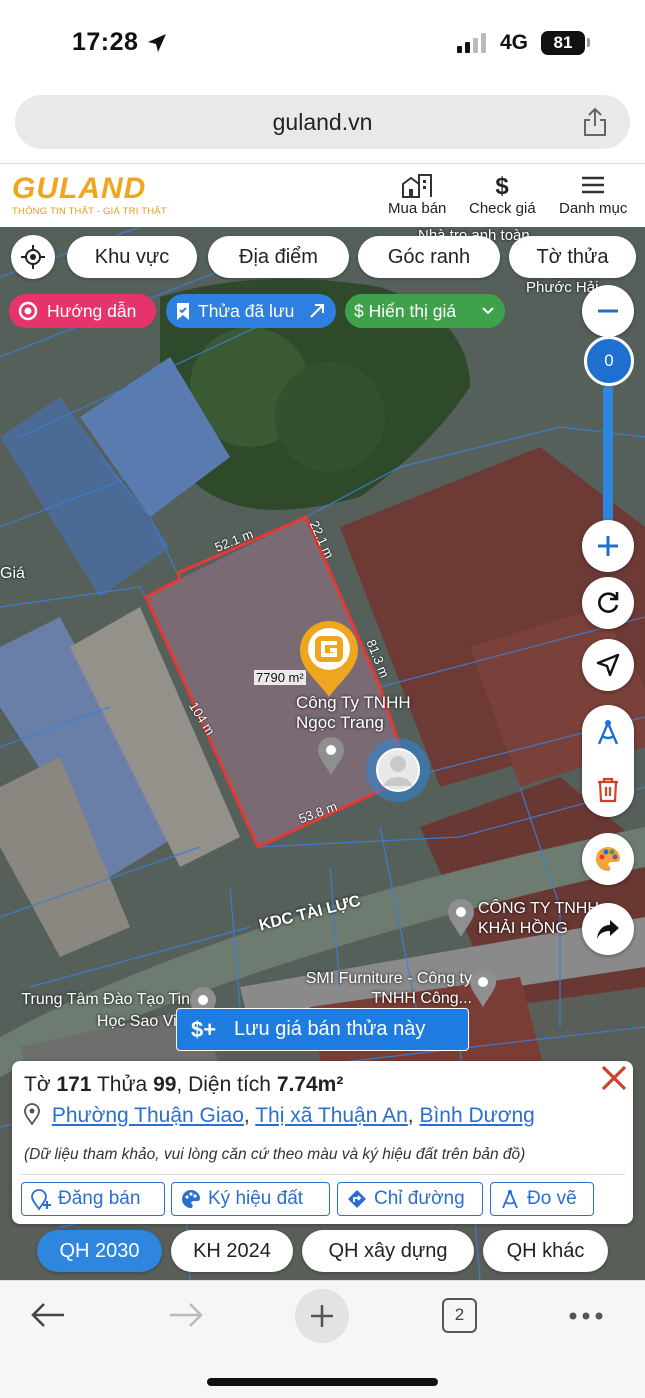 Image resolution: width=645 pixels, height=1398 pixels. I want to click on refresh-button, so click(608, 603).